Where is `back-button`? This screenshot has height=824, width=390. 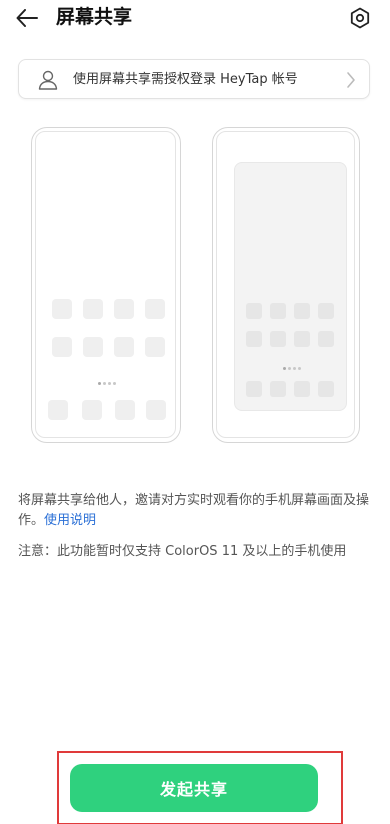 back-button is located at coordinates (27, 18).